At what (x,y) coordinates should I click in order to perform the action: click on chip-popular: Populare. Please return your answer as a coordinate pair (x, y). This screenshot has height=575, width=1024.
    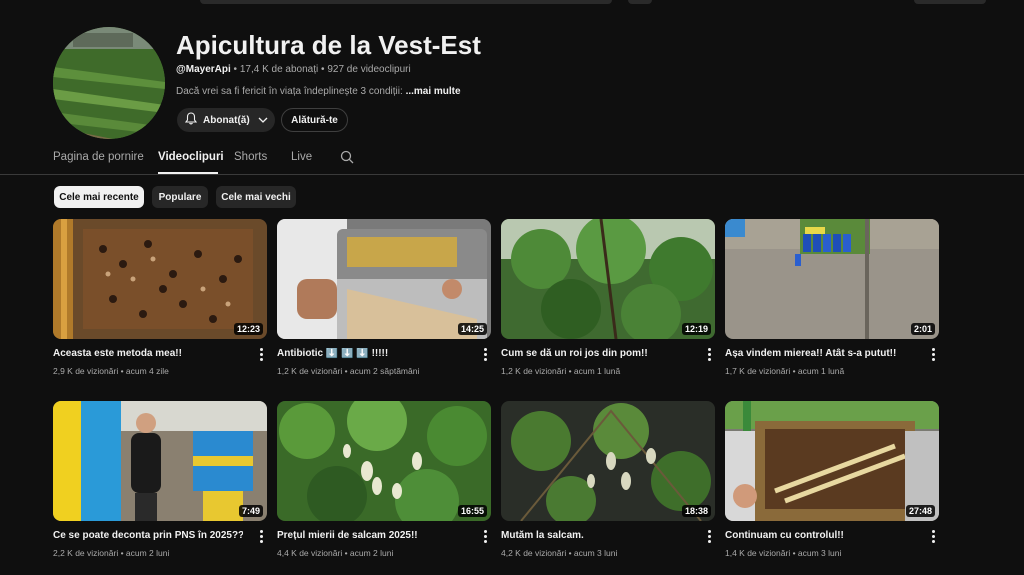
    Looking at the image, I should click on (180, 197).